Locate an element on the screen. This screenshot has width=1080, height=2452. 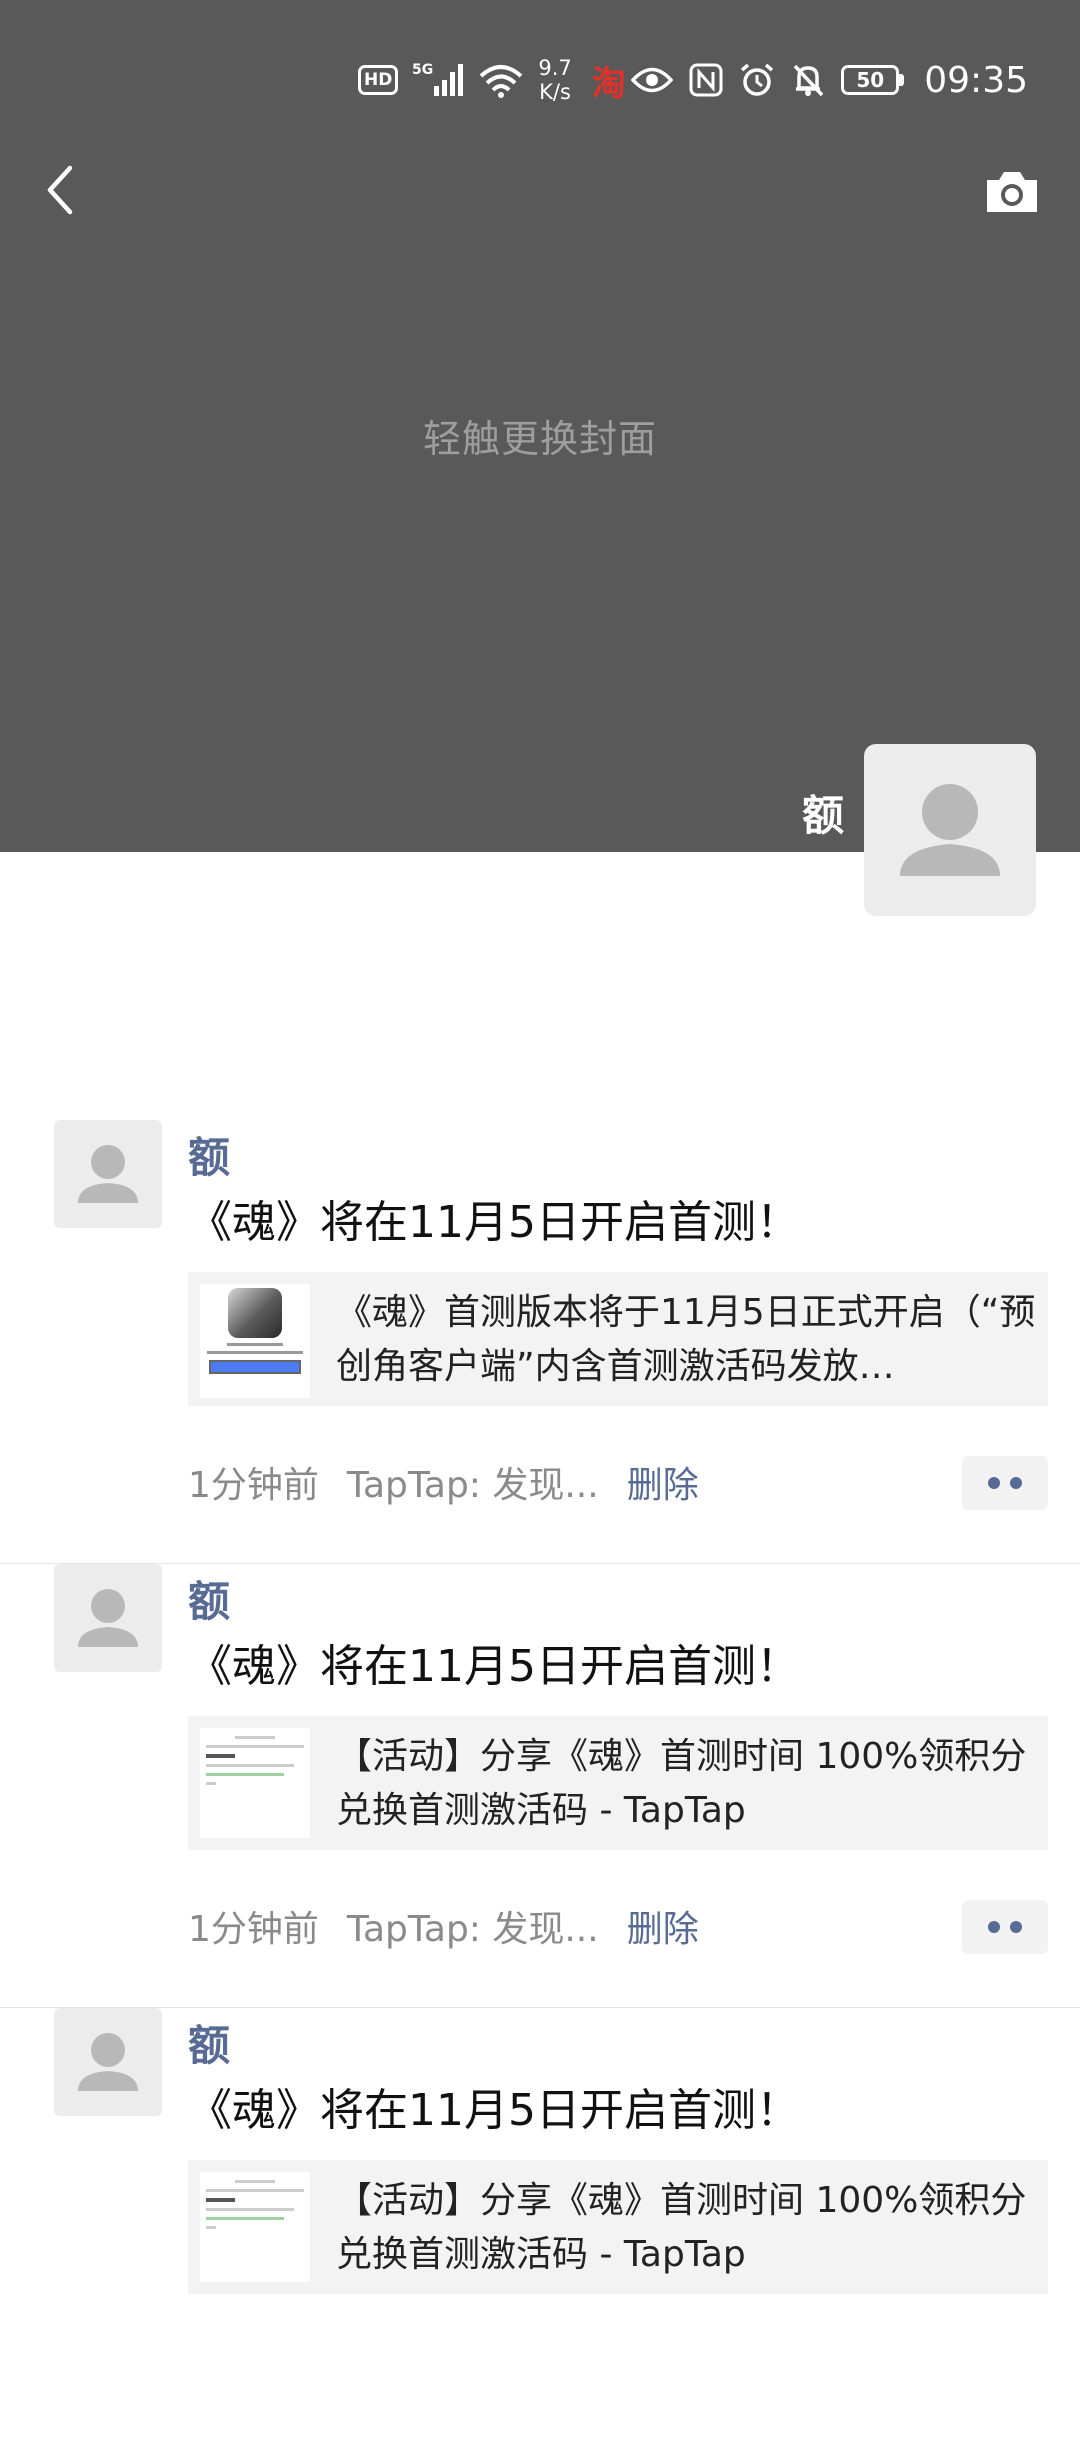
network-speed: 9.7 K/s is located at coordinates (554, 80).